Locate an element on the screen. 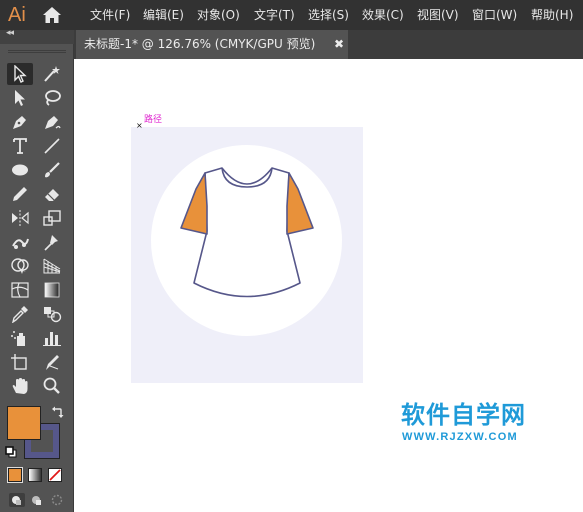 The height and width of the screenshot is (512, 583). pin-tool-icon is located at coordinates (52, 242).